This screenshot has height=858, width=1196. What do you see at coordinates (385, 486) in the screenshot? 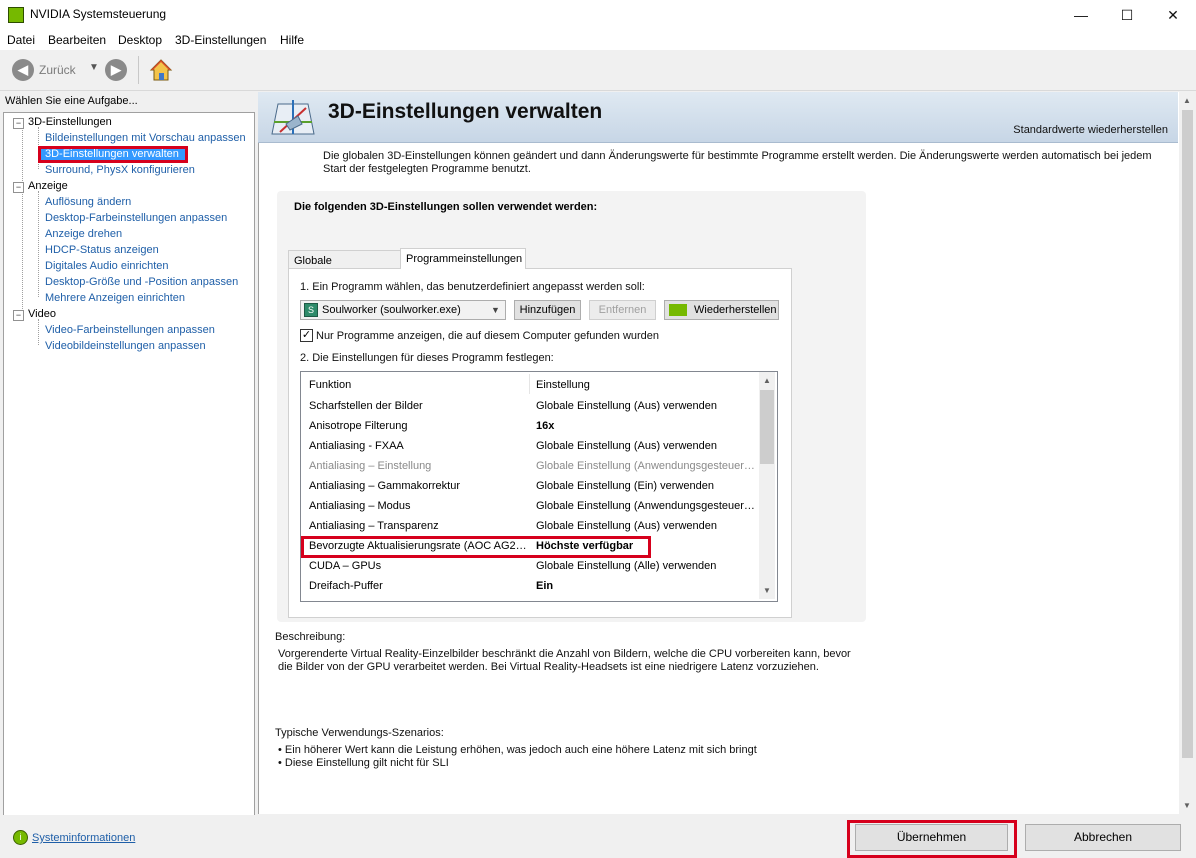
I see `setting-function: Antialiasing – Gammakorrektur` at bounding box center [385, 486].